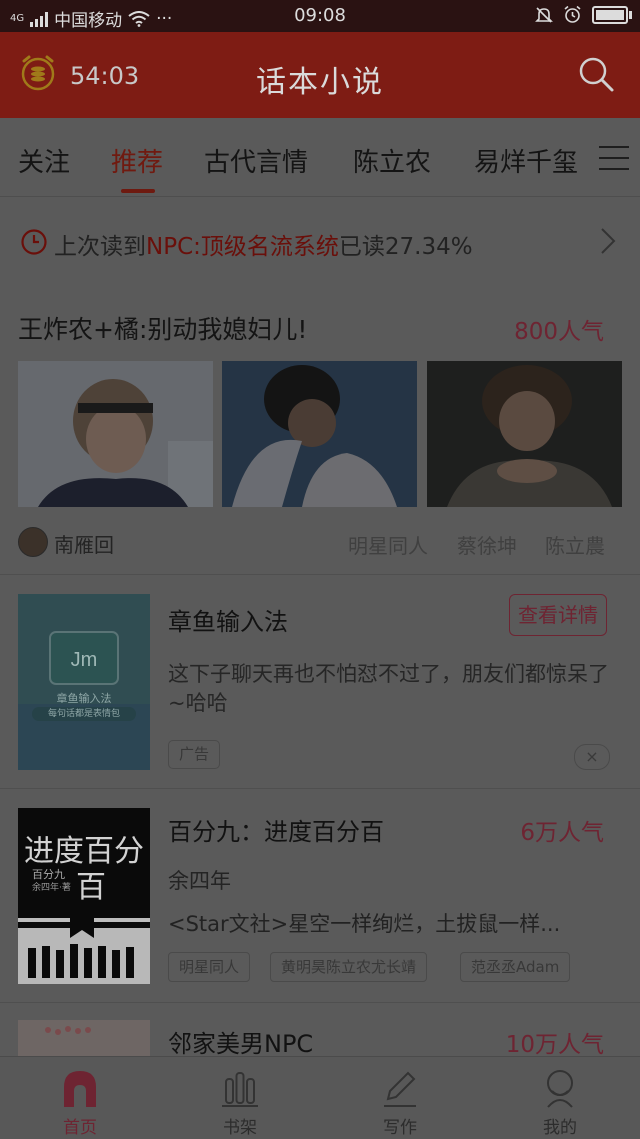 Image resolution: width=640 pixels, height=1139 pixels. Describe the element at coordinates (526, 160) in the screenshot. I see `tab-yi-yangqianxi: 易烊千玺` at that location.